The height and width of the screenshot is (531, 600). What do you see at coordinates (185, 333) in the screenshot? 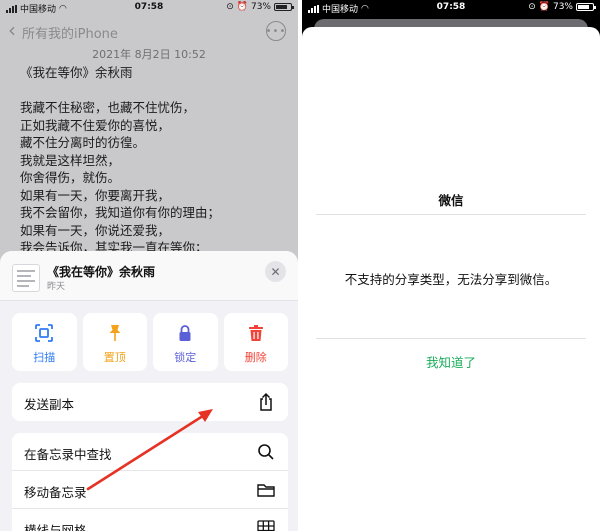
I see `lock-icon` at bounding box center [185, 333].